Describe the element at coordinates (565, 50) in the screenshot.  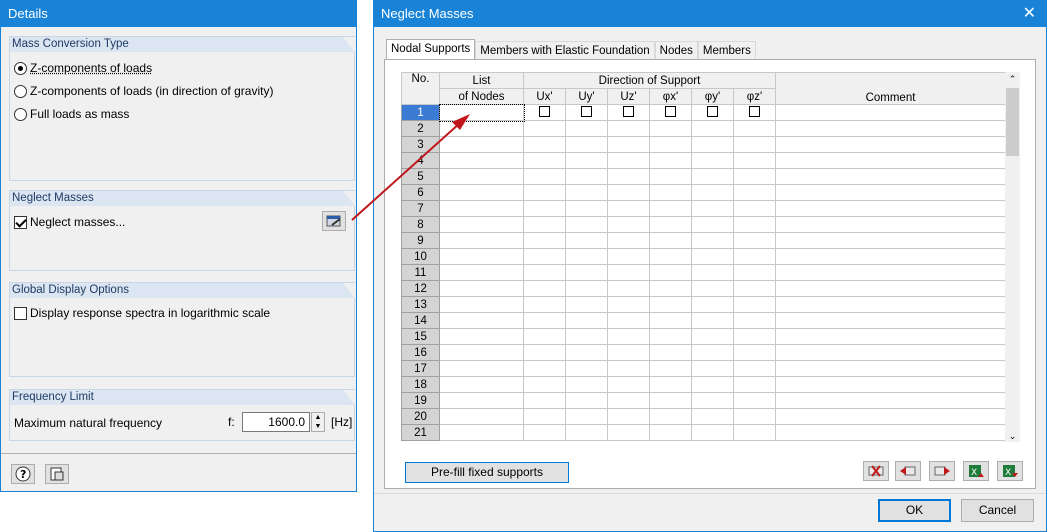
I see `tab-members-elastic-foundation: Members with Elastic Foundation` at that location.